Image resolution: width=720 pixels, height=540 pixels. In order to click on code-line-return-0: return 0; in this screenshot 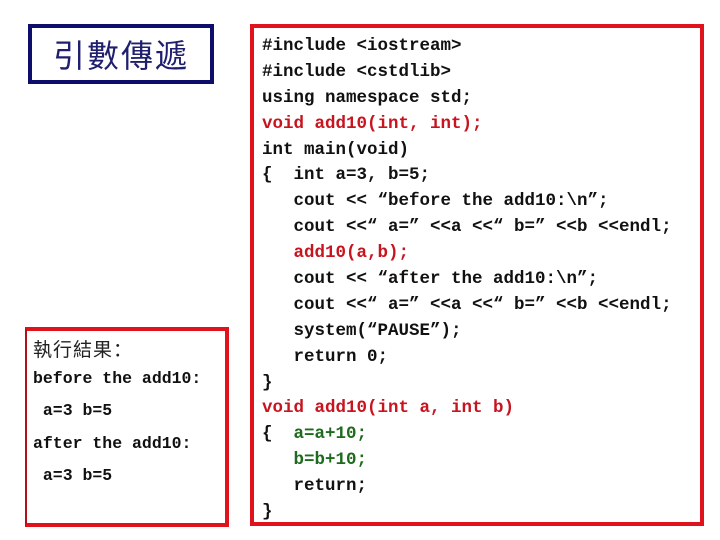, I will do `click(325, 356)`.